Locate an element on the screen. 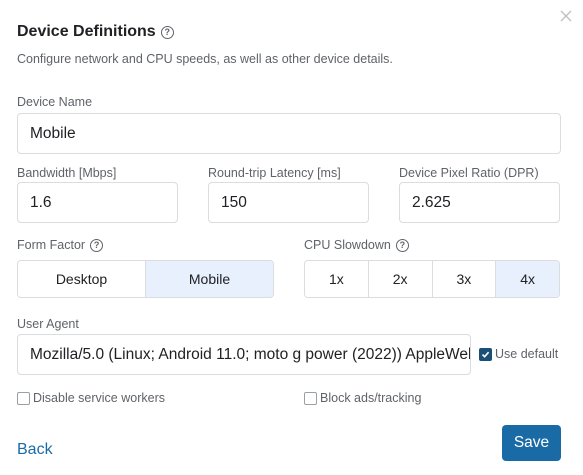 This screenshot has width=583, height=475. form-factor-desktop-button: Desktop is located at coordinates (82, 279).